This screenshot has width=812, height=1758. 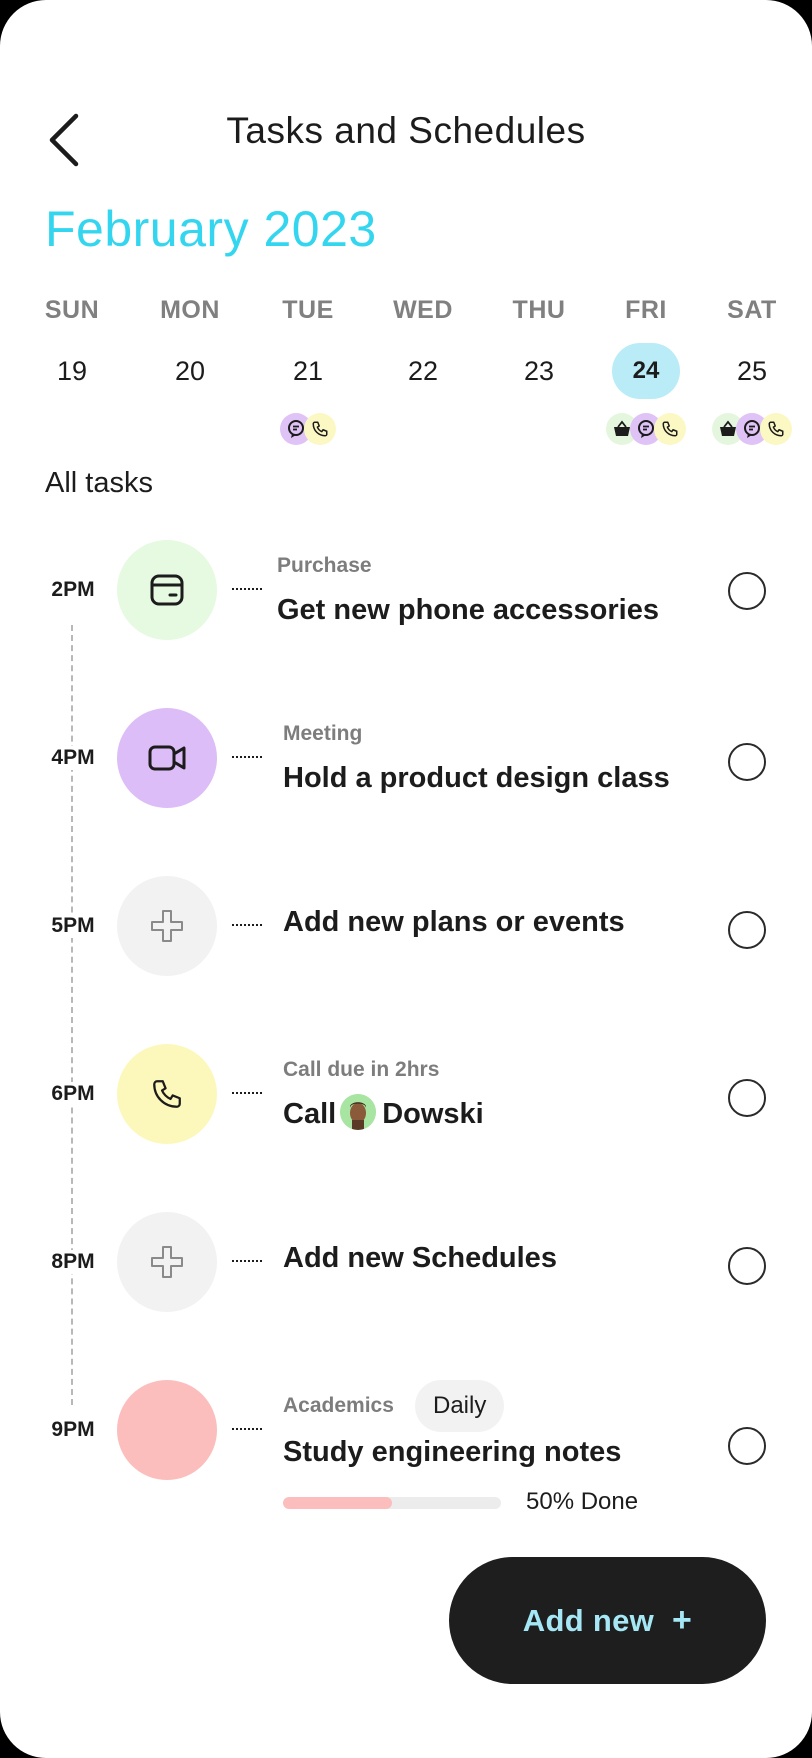 I want to click on day-number: 24, so click(x=646, y=371).